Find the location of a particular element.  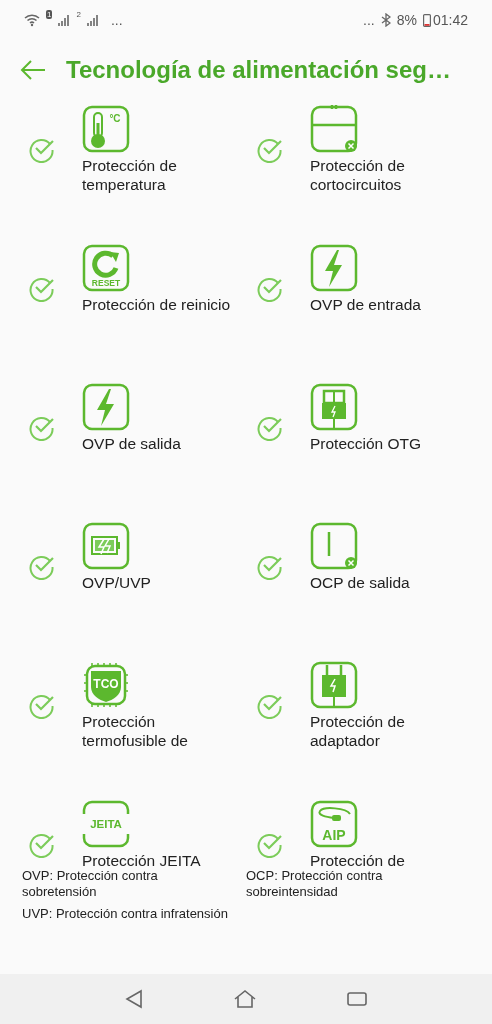

thermometer-icon: °C is located at coordinates (106, 129).